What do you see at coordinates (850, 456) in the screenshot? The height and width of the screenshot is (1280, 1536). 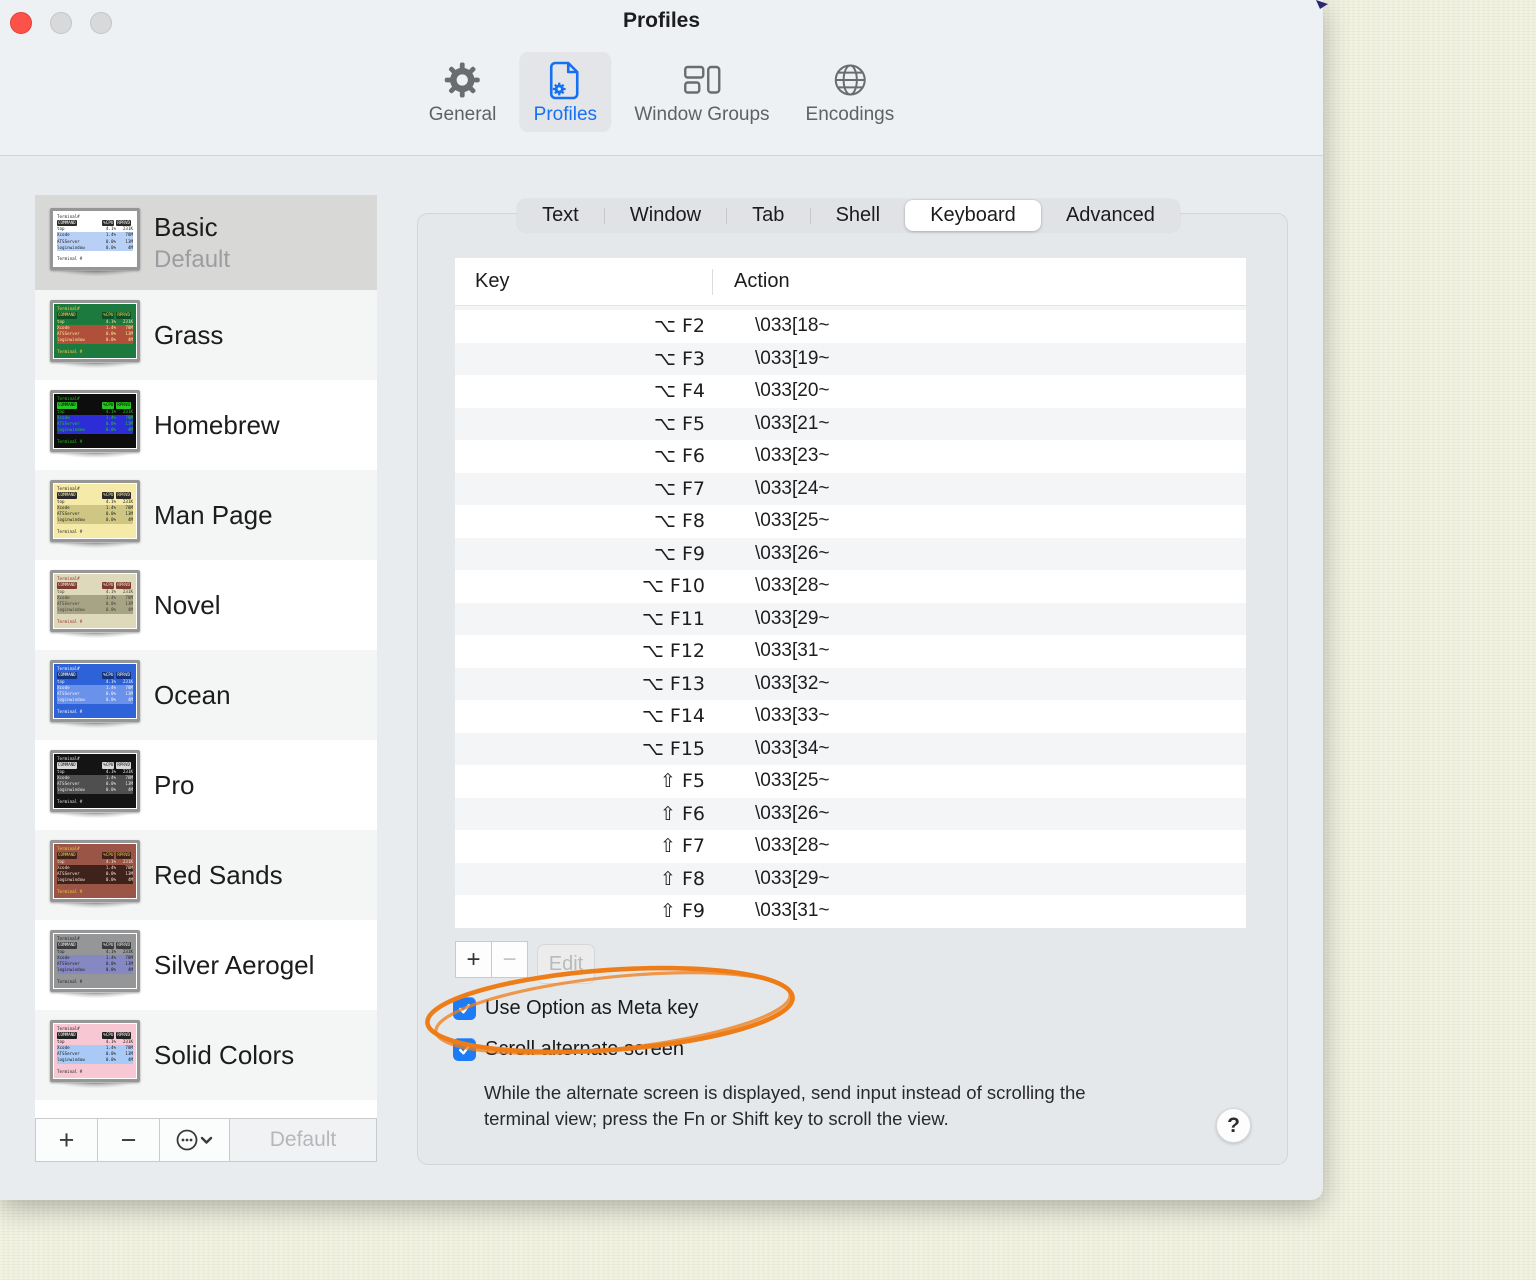 I see `table-row-opt-f6: ⌥ F6 \033[23~` at bounding box center [850, 456].